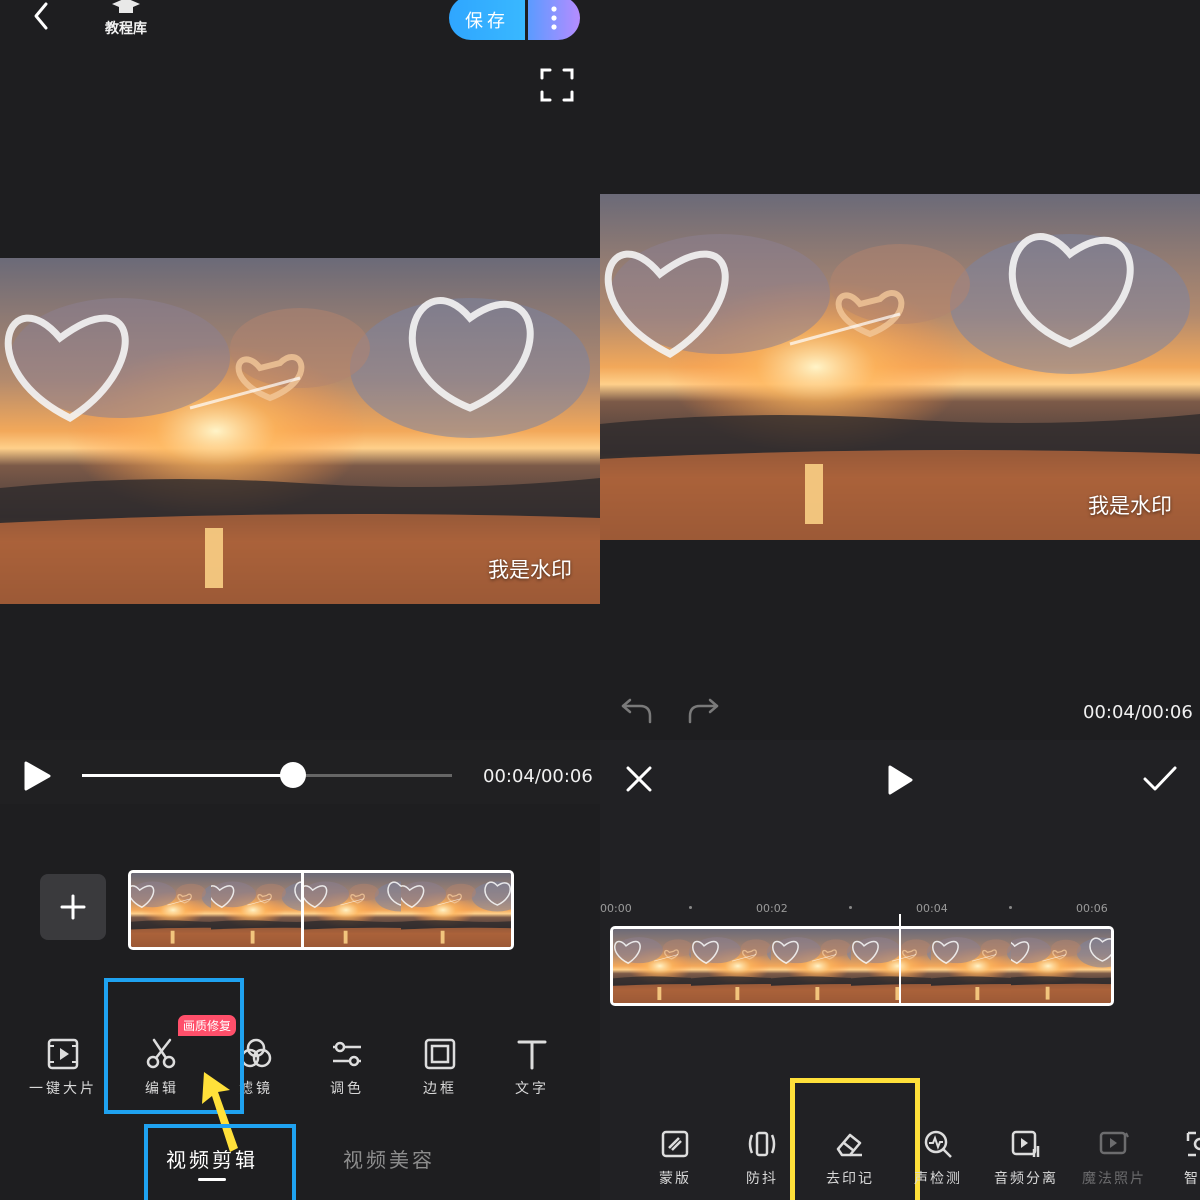  What do you see at coordinates (1026, 1179) in the screenshot?
I see `tool-label: 音频分离` at bounding box center [1026, 1179].